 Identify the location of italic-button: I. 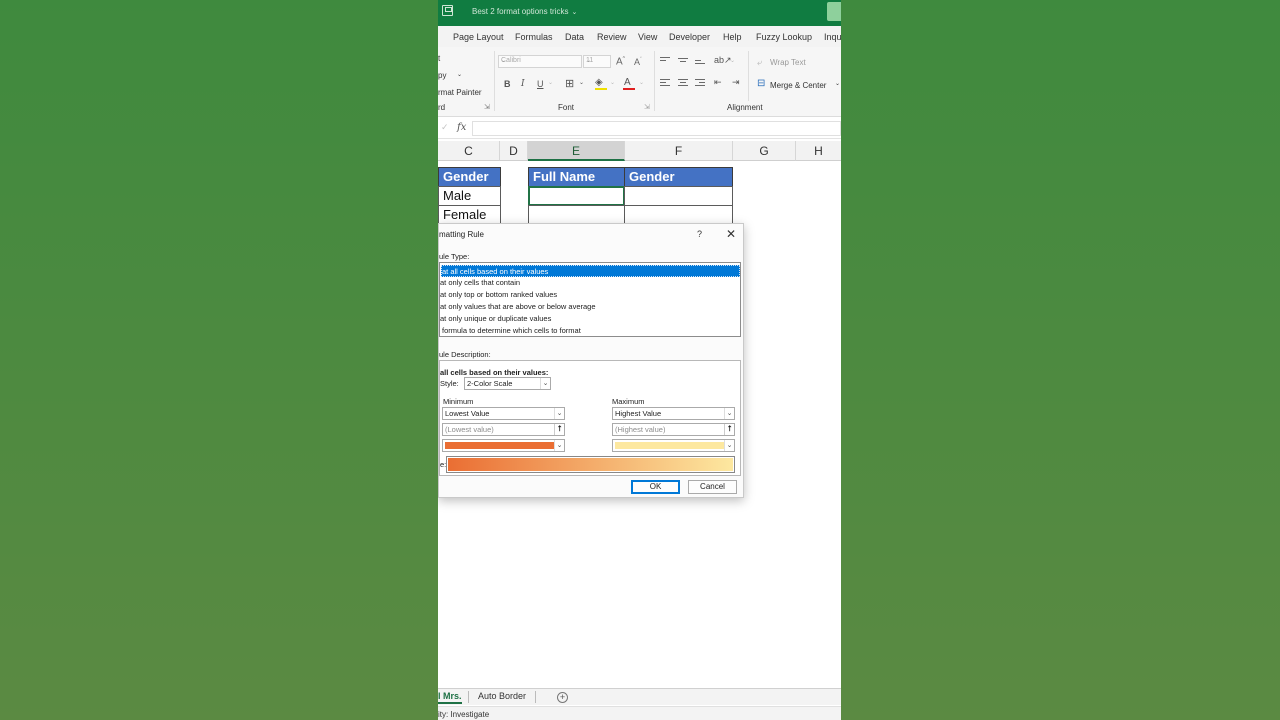
(523, 84).